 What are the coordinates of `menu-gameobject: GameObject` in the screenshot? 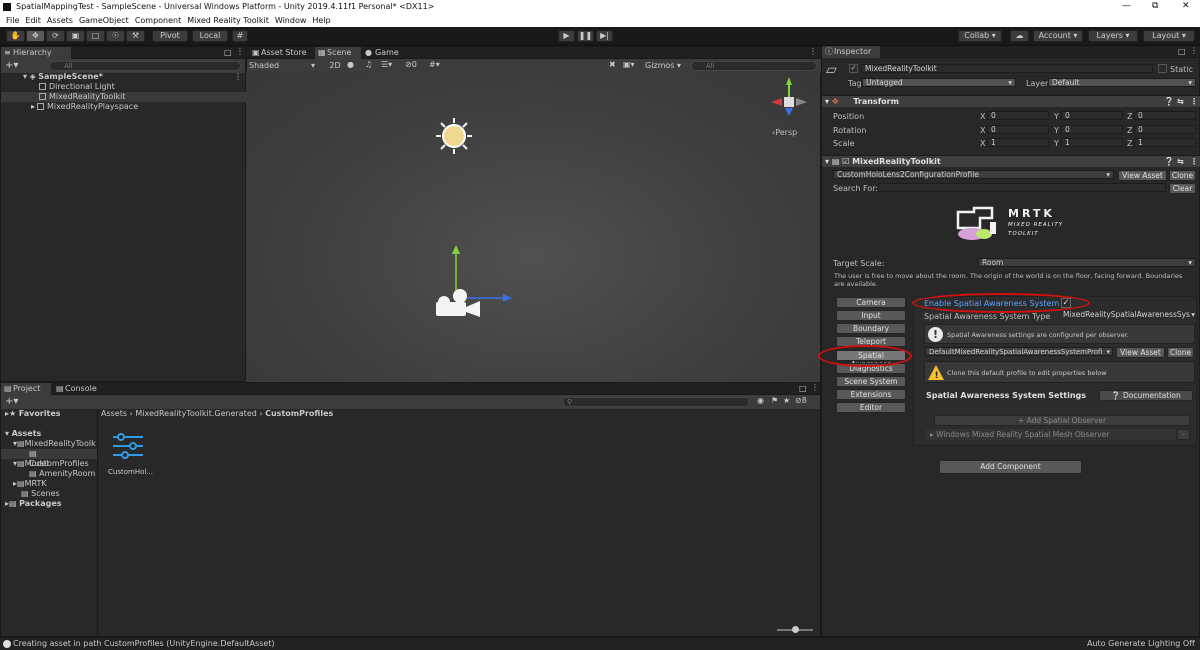 It's located at (104, 20).